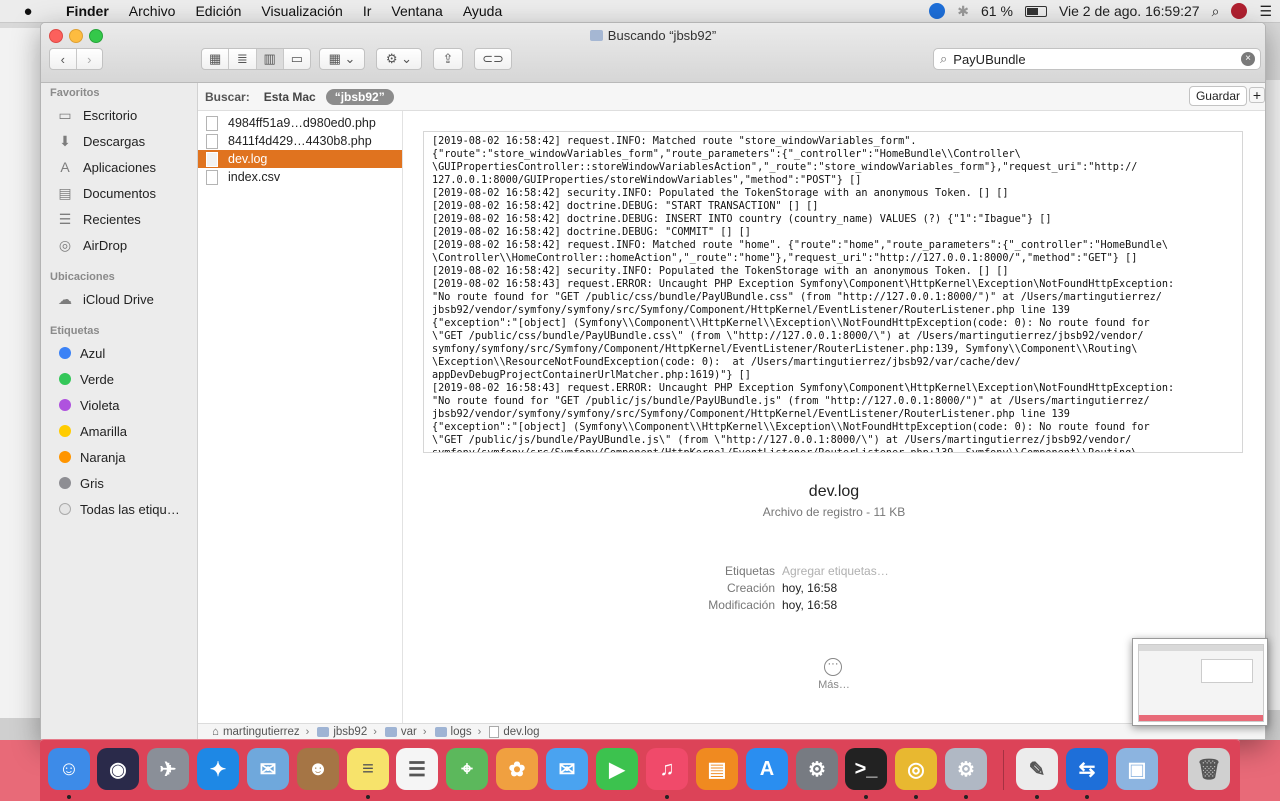  I want to click on background-window, so click(20, 373).